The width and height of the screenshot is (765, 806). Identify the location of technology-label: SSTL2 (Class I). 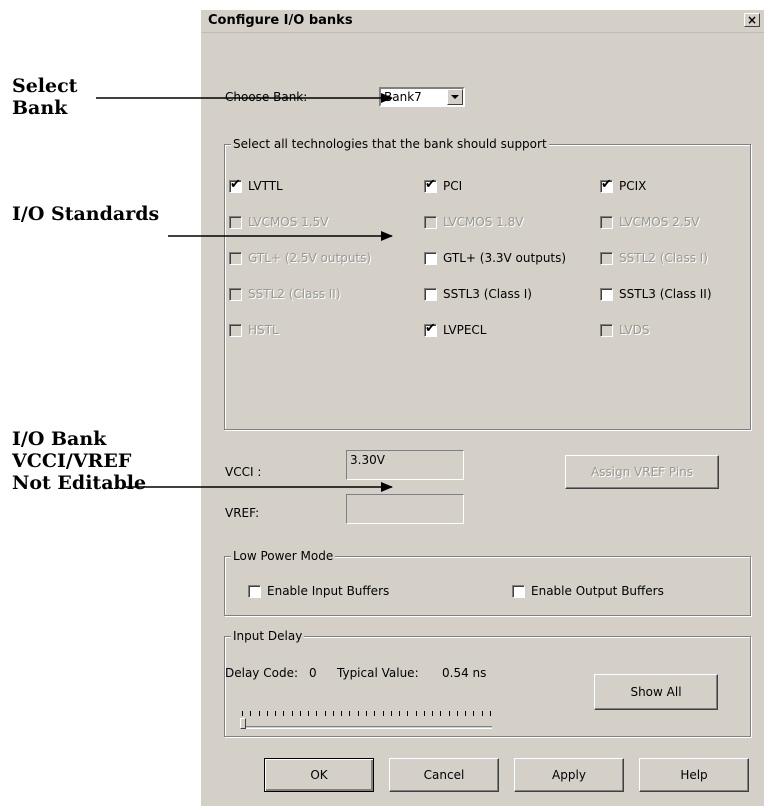
(663, 258).